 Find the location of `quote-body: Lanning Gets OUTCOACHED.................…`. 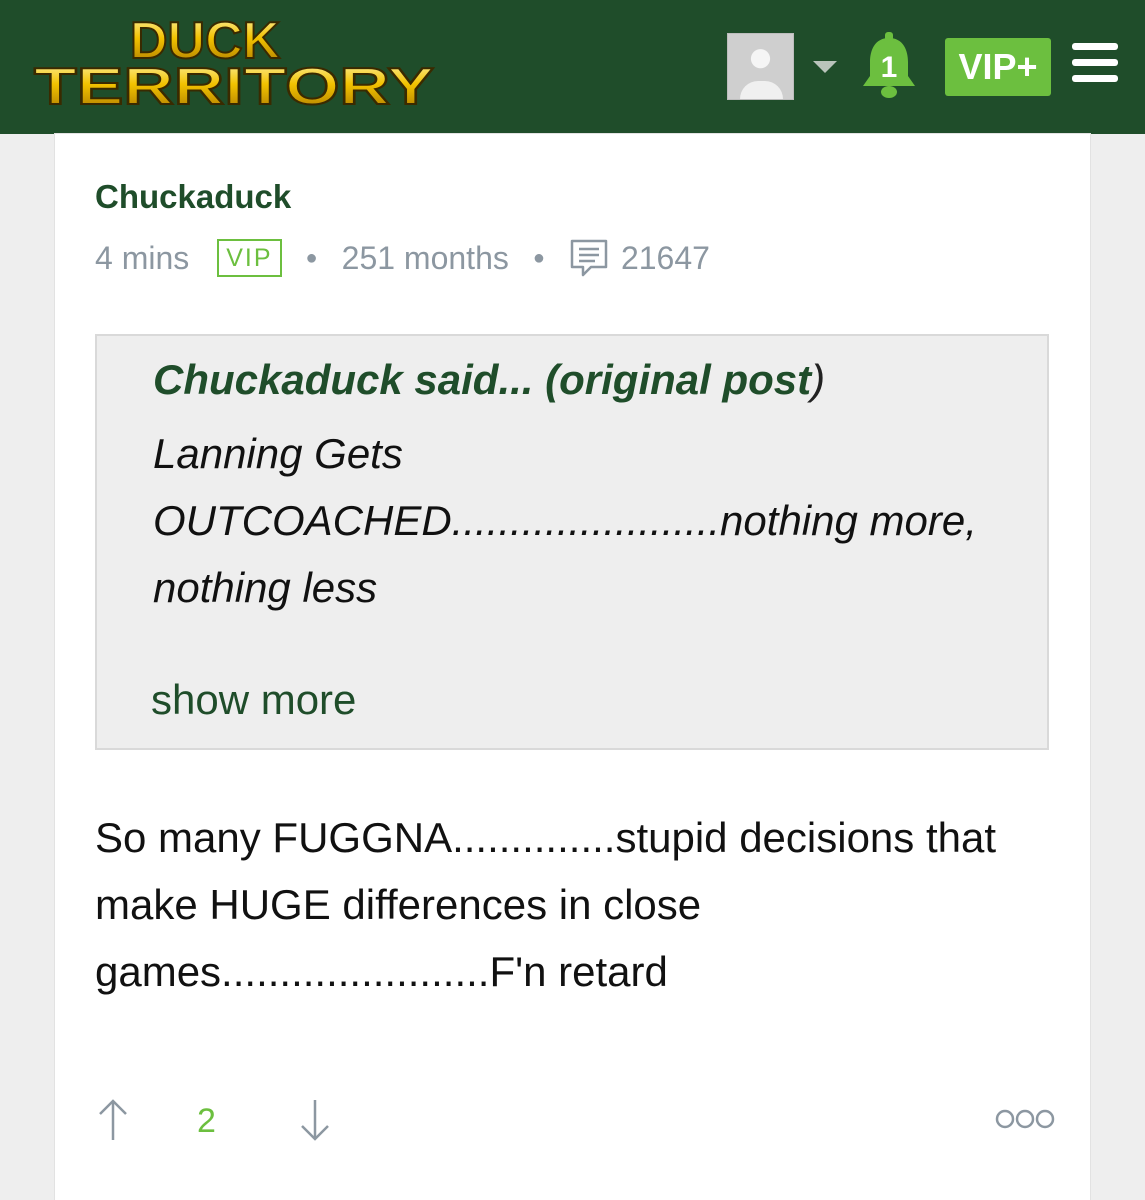

quote-body: Lanning Gets OUTCOACHED.................… is located at coordinates (565, 520).